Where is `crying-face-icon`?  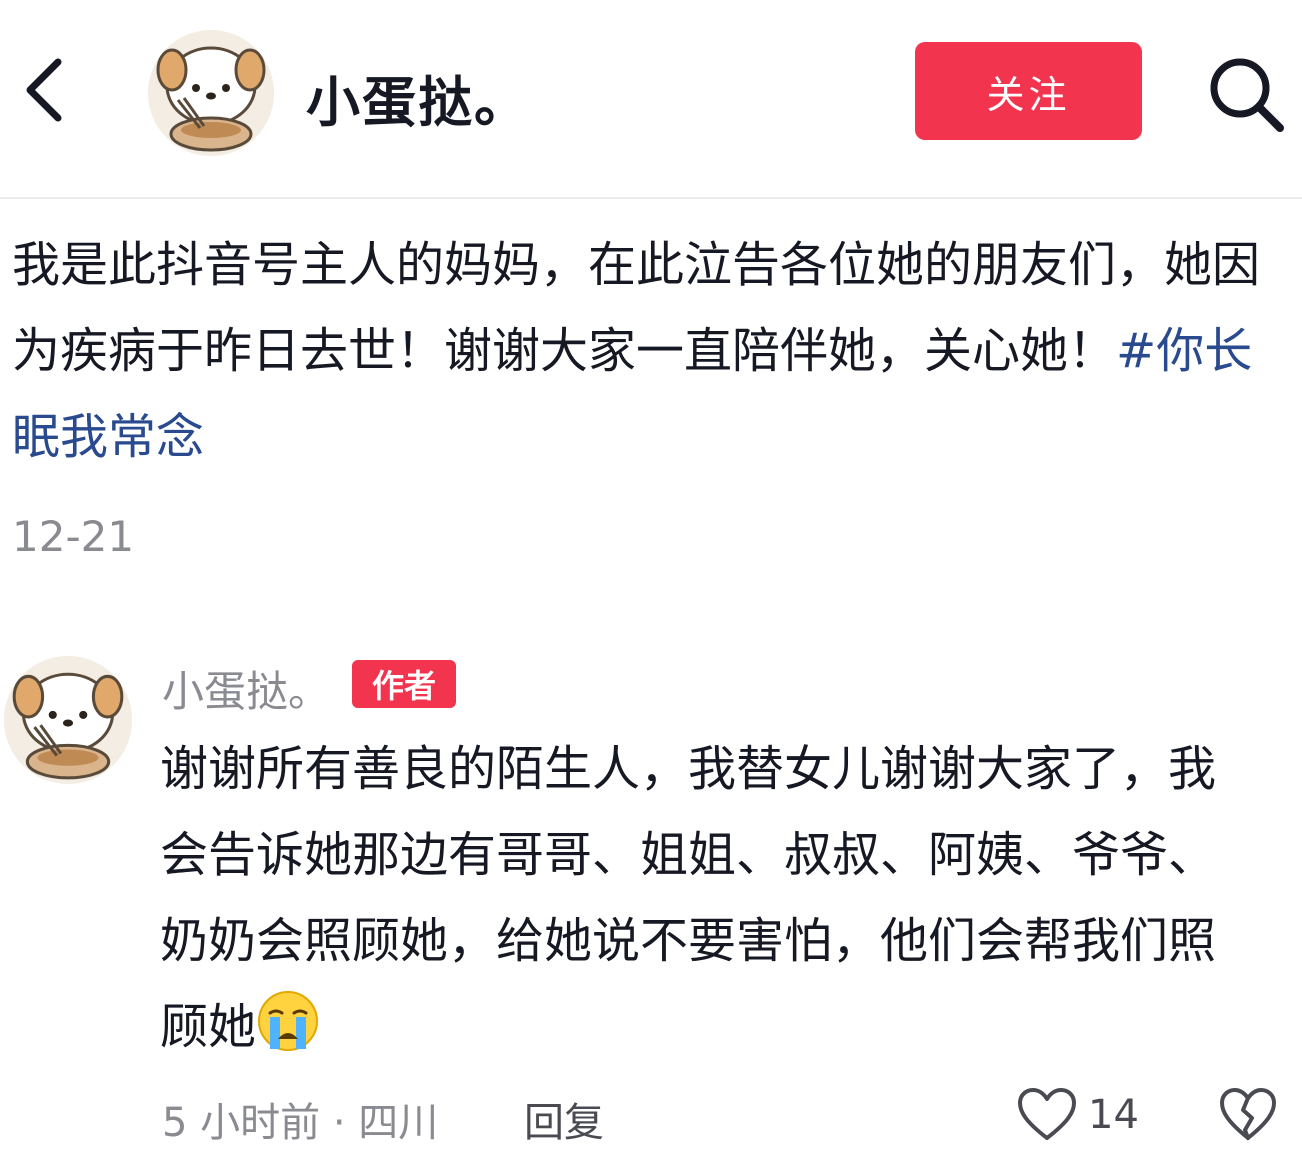
crying-face-icon is located at coordinates (288, 1021).